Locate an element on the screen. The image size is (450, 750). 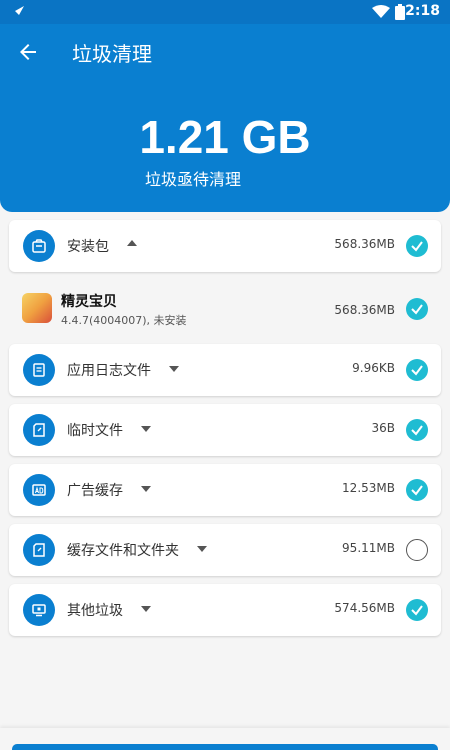
ad-icon is located at coordinates (39, 490).